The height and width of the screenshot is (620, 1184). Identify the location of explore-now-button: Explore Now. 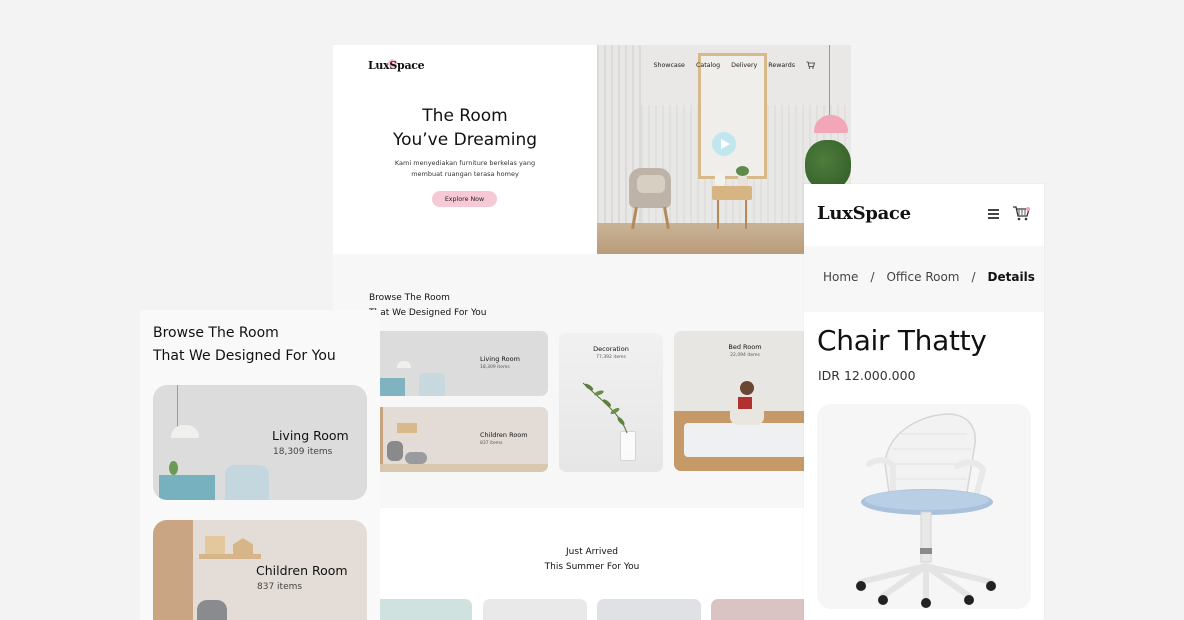
(464, 199).